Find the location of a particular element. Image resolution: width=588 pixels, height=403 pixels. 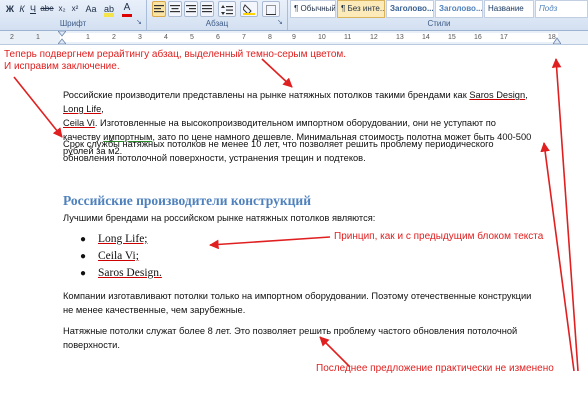

arrow-to-para2 is located at coordinates (38, 107).